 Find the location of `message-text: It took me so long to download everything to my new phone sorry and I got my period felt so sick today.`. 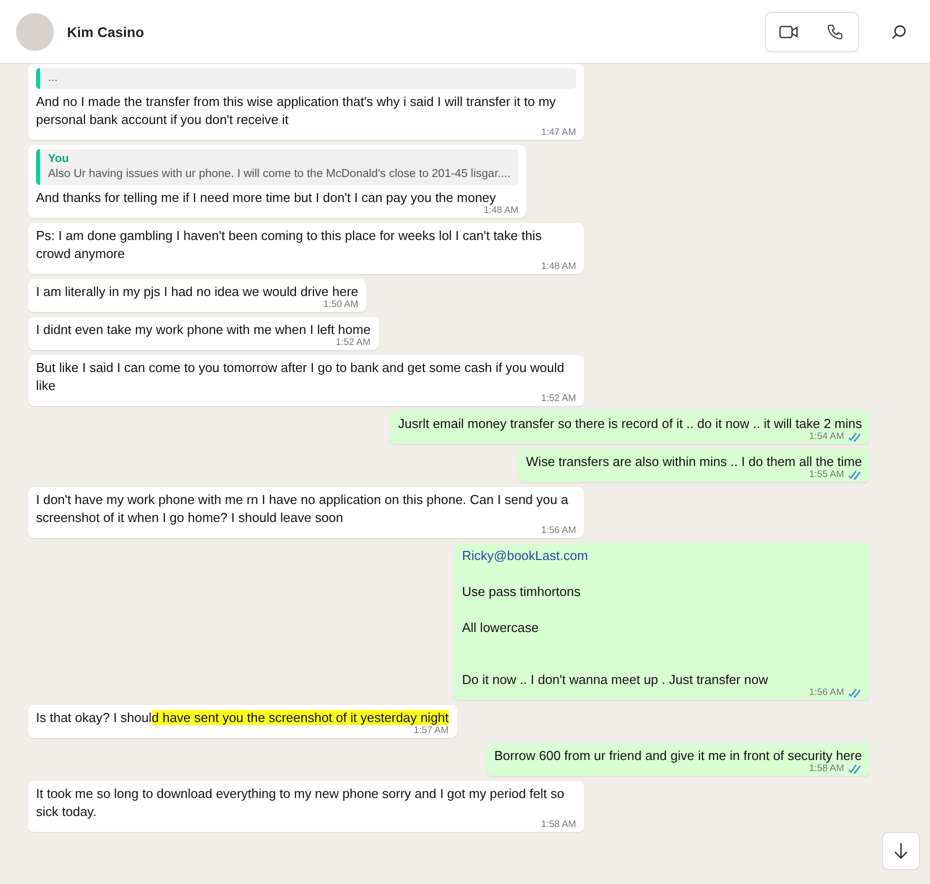

message-text: It took me so long to download everything to my new phone sorry and I got my period felt so sick today. is located at coordinates (300, 802).